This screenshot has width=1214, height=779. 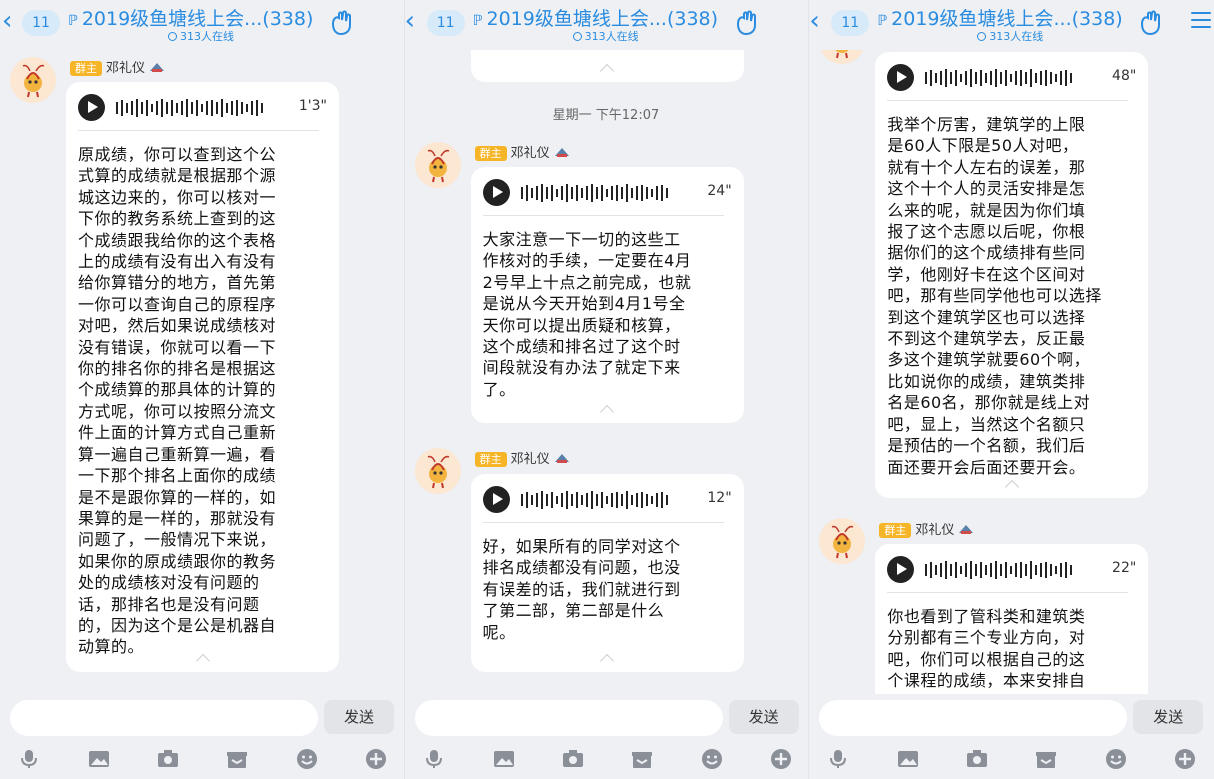 I want to click on divider, so click(x=603, y=522).